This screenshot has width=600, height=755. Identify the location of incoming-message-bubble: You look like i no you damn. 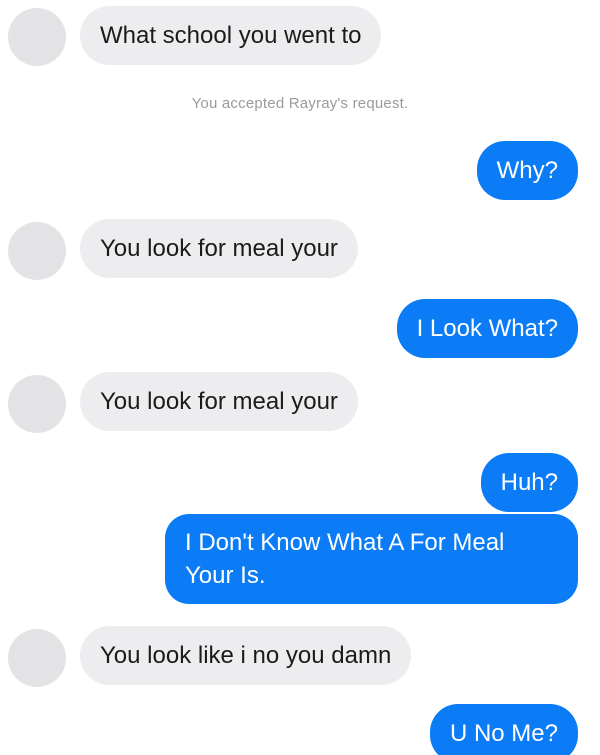
(246, 655).